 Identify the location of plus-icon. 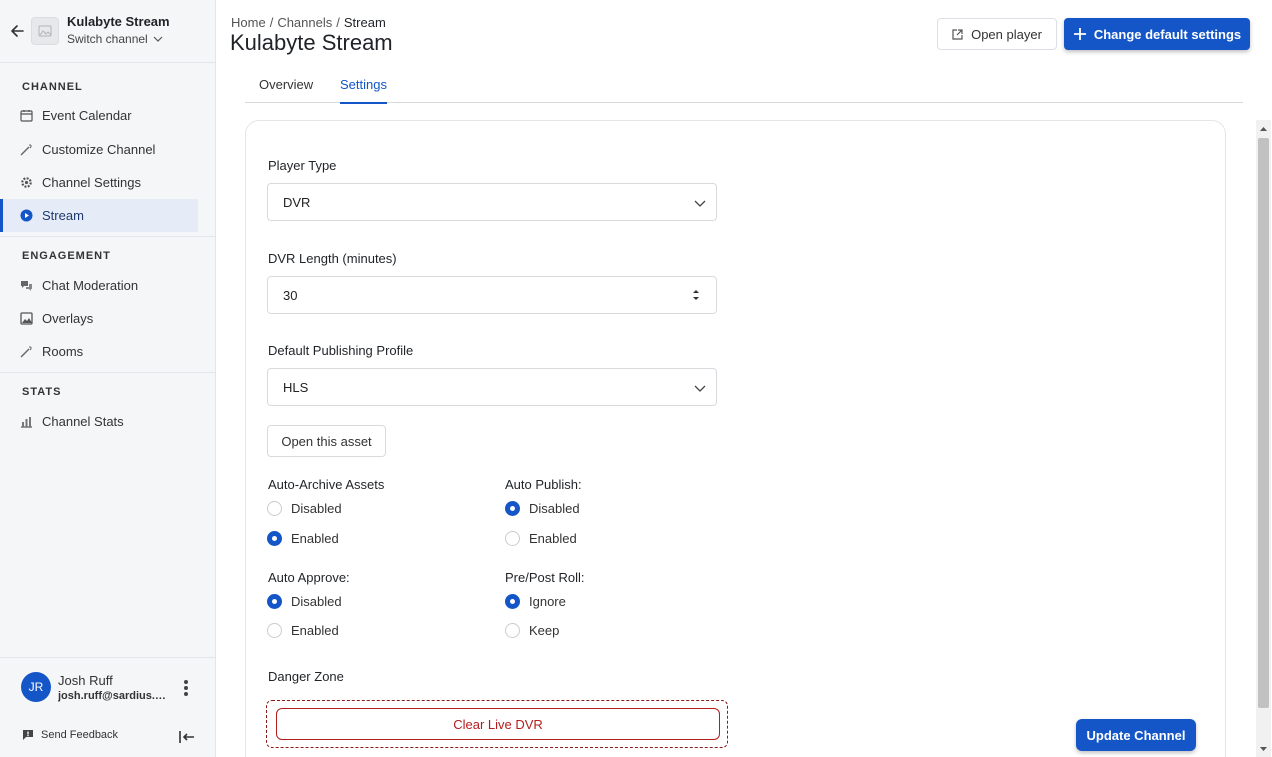
(1079, 34).